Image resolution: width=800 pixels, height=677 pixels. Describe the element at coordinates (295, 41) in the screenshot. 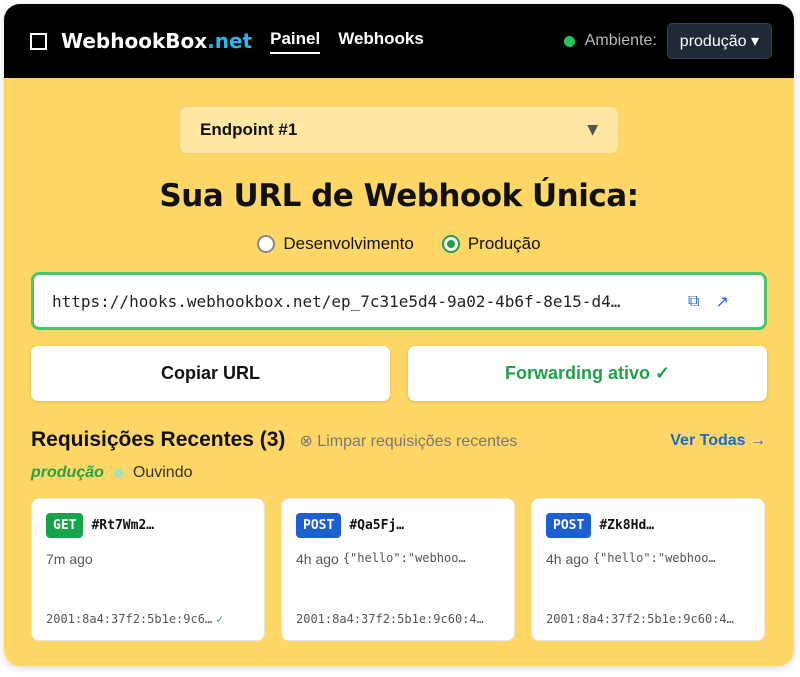

I see `nav-painel: Painel` at that location.